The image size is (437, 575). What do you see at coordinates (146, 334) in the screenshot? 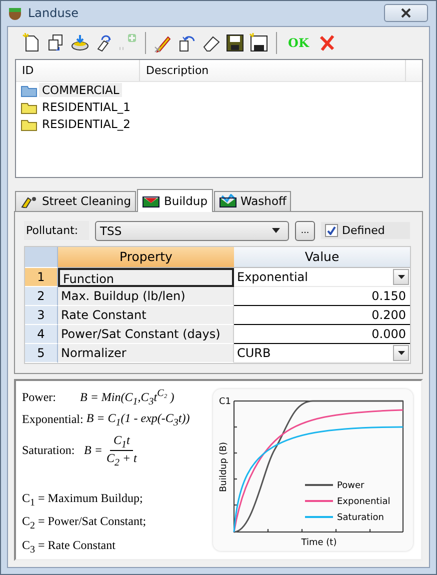
I see `table-cell: Power/Sat Constant (days)` at bounding box center [146, 334].